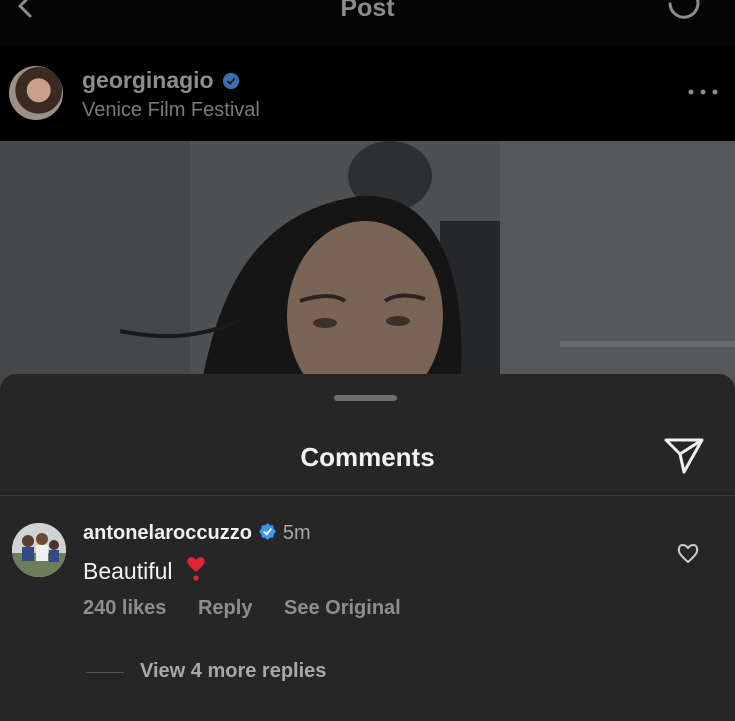 Image resolution: width=735 pixels, height=721 pixels. Describe the element at coordinates (167, 533) in the screenshot. I see `commenter-username-text: antonelaroccuzzo` at that location.